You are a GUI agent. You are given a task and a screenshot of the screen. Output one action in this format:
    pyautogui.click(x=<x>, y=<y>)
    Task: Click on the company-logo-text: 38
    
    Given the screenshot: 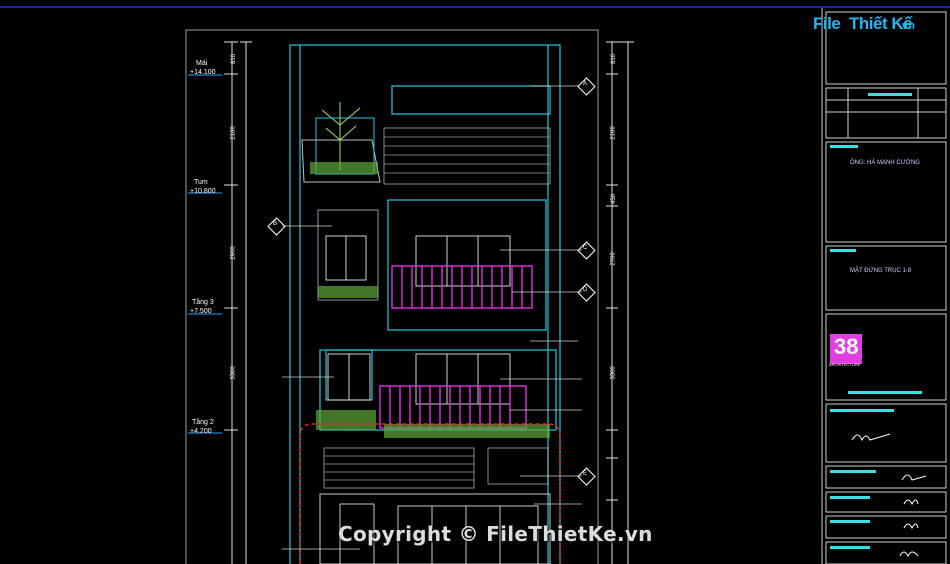 What is the action you would take?
    pyautogui.click(x=846, y=346)
    